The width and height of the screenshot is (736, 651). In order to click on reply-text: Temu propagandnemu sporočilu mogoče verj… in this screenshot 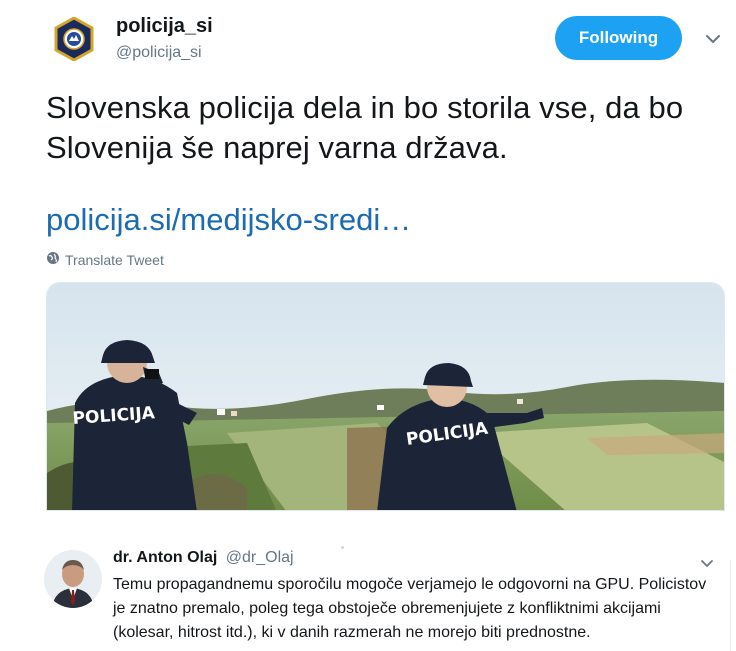, I will do `click(410, 608)`.